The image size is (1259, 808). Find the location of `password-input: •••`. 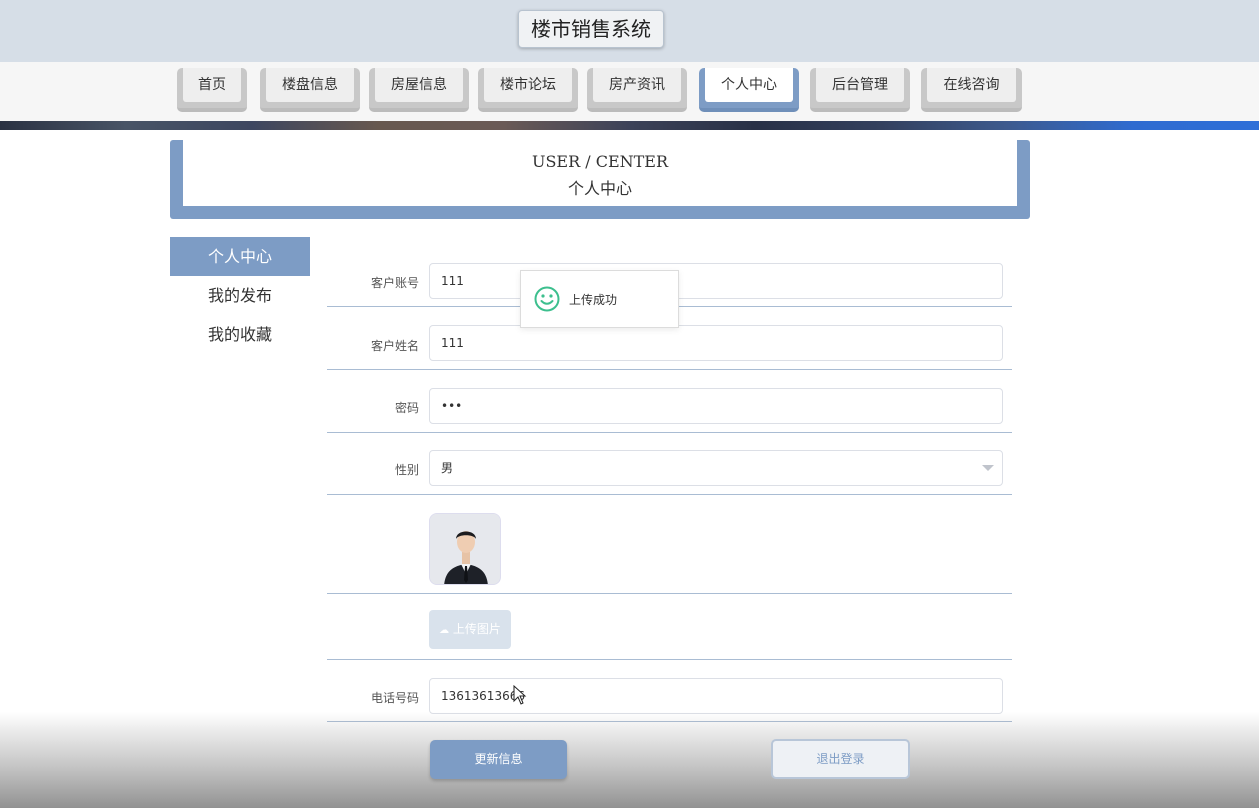

password-input: ••• is located at coordinates (716, 406).